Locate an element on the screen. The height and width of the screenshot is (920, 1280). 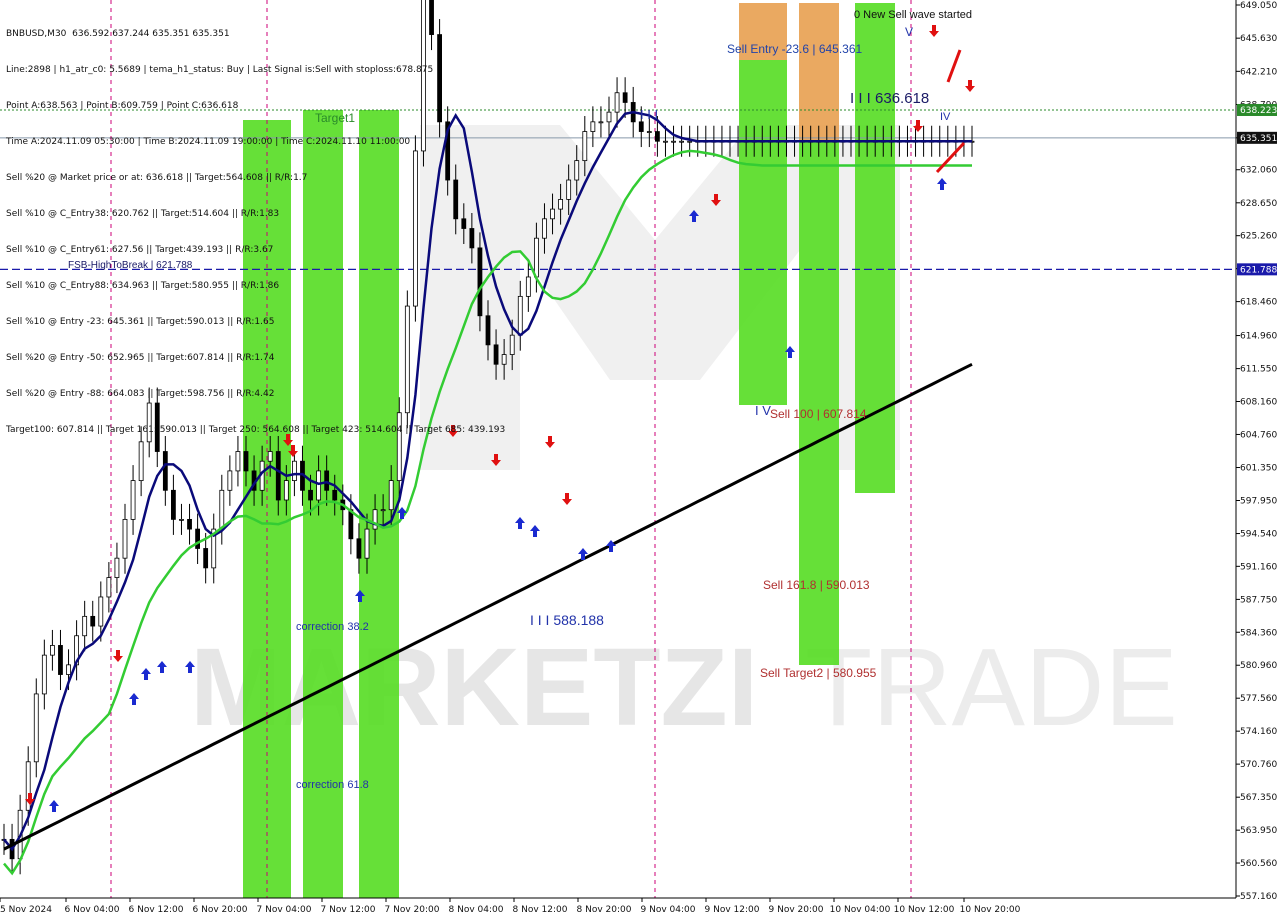
y-tick-label: 577.560 is located at coordinates (1258, 699).